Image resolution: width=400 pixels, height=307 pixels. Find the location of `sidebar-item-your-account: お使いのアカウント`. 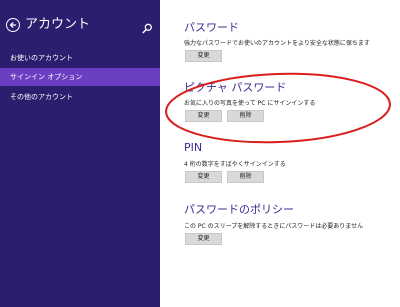

sidebar-item-your-account: お使いのアカウント is located at coordinates (80, 58).